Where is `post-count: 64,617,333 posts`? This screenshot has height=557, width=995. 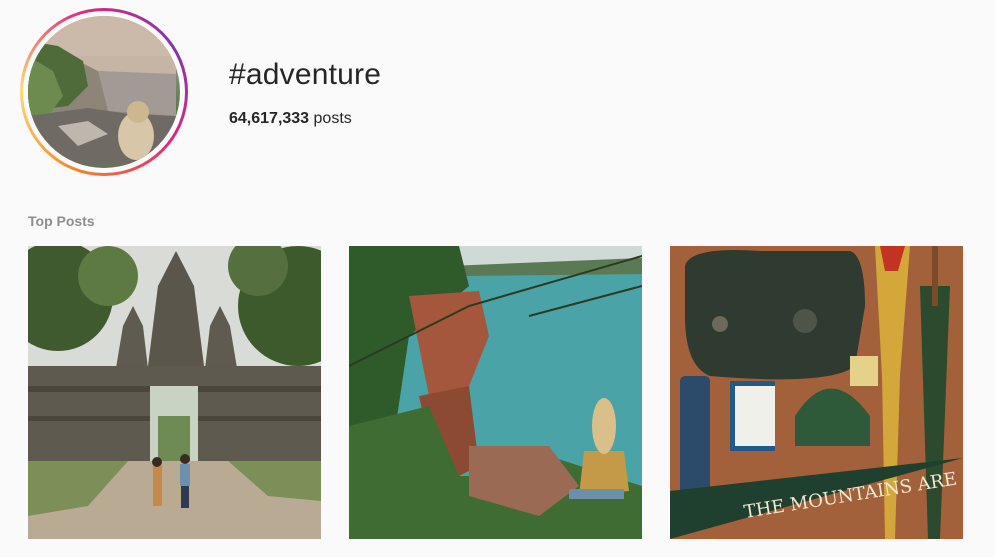 post-count: 64,617,333 posts is located at coordinates (290, 119).